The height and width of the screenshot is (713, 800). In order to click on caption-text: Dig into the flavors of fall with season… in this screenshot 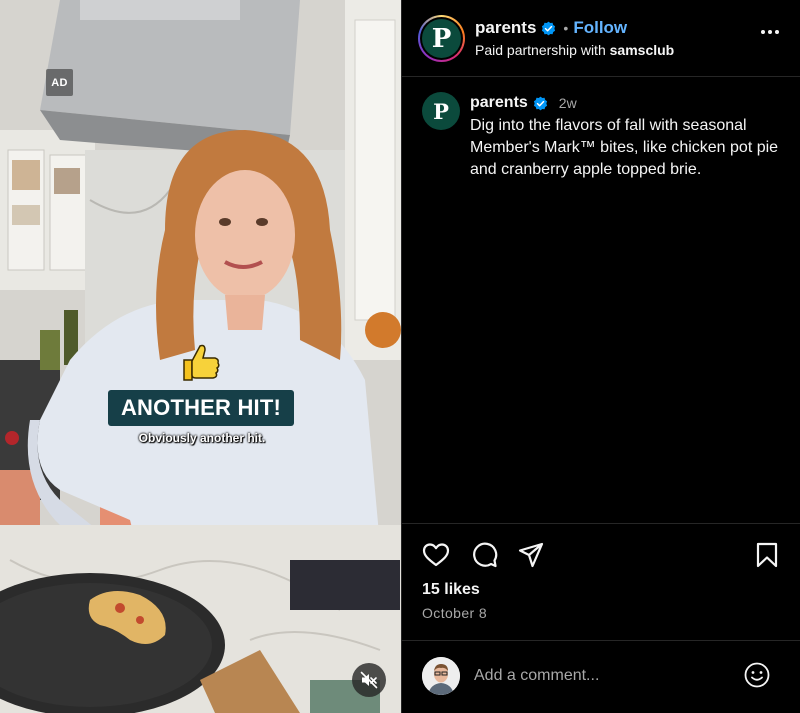, I will do `click(624, 147)`.